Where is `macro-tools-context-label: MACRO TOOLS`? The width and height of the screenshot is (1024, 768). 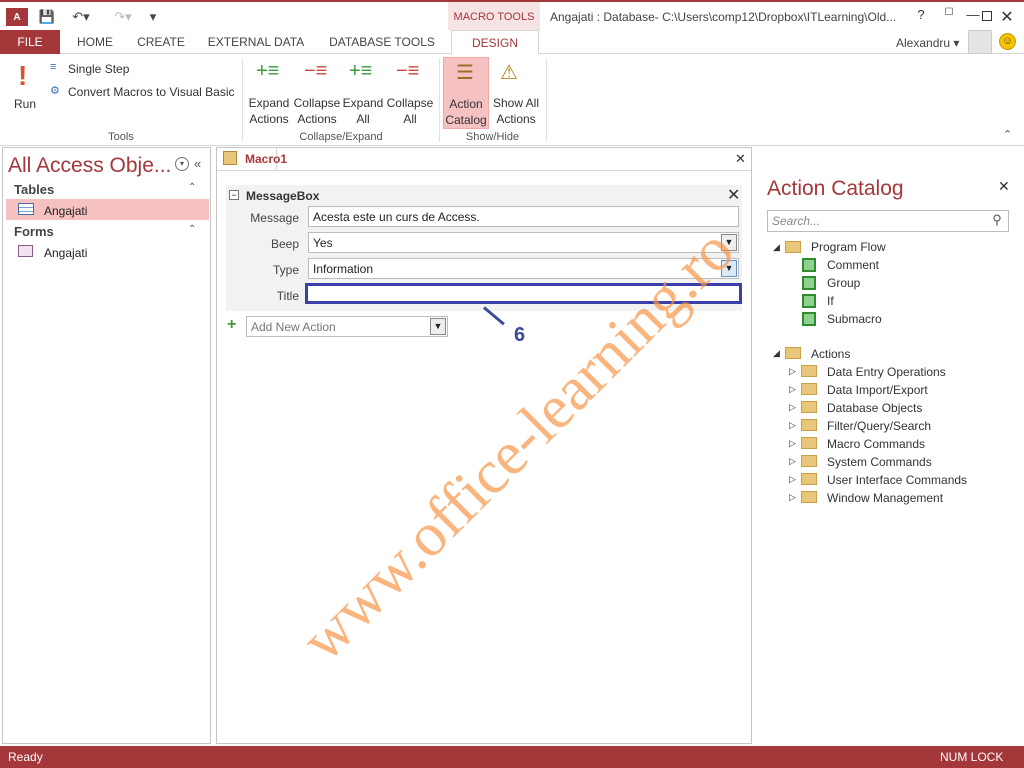
macro-tools-context-label: MACRO TOOLS is located at coordinates (494, 17).